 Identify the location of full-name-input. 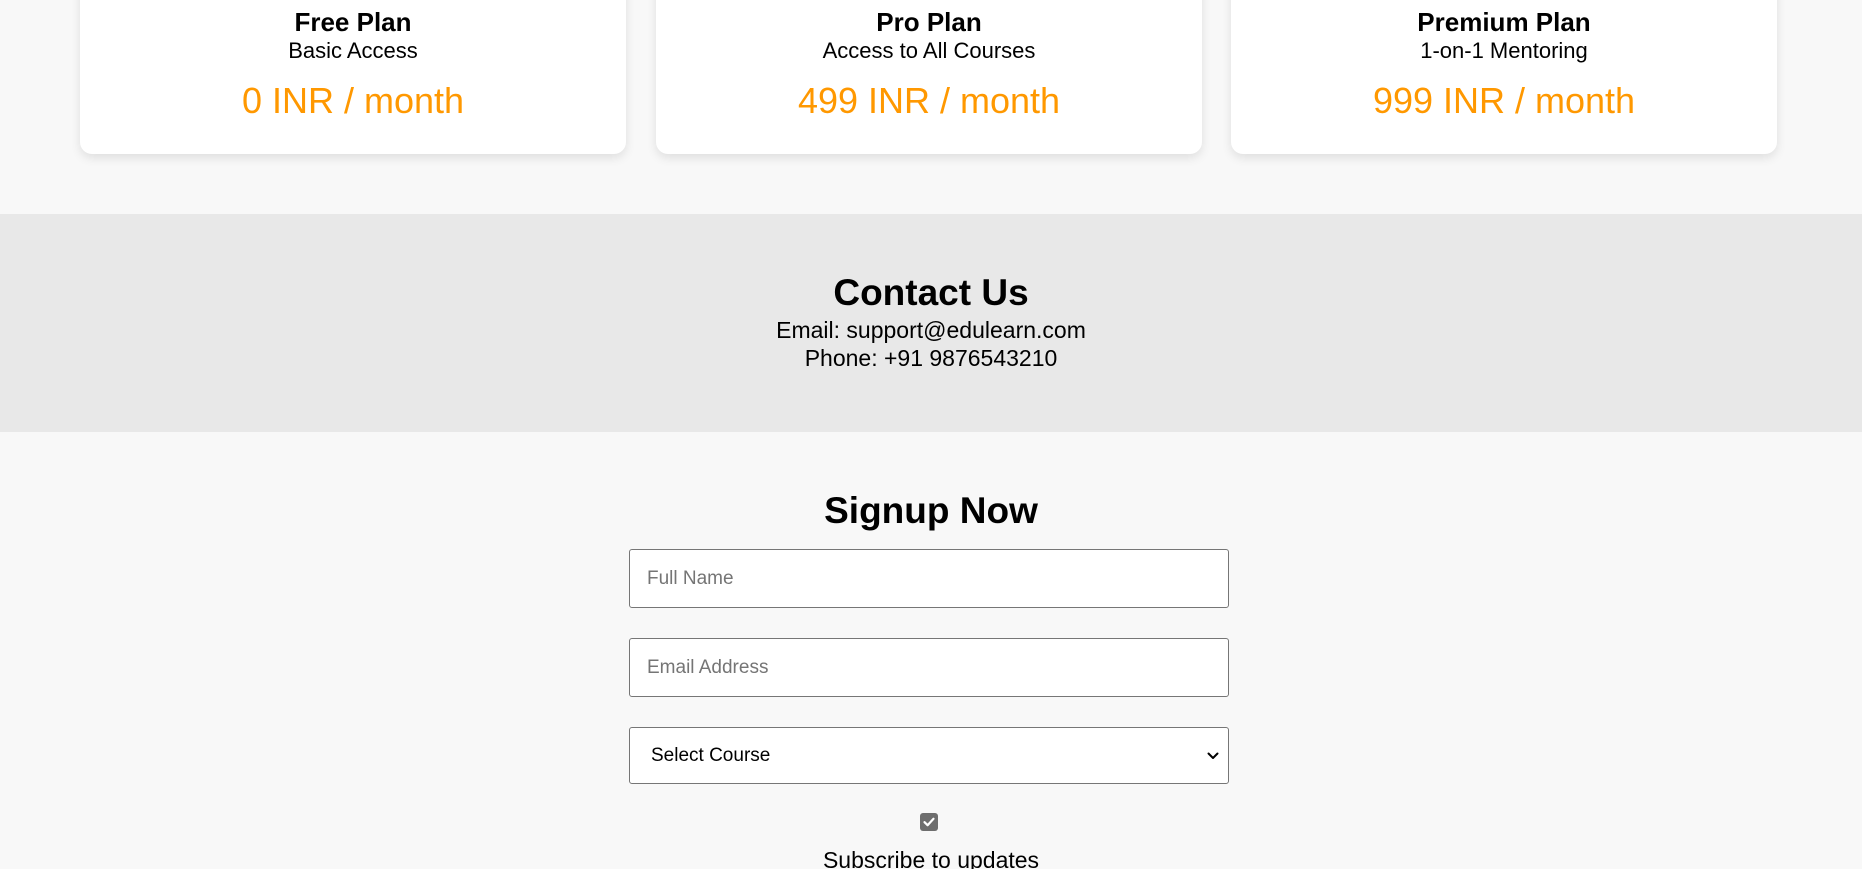
(929, 578).